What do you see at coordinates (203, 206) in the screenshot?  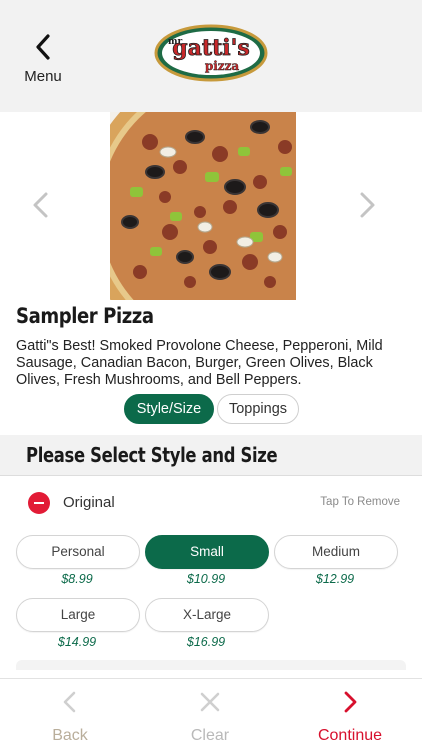 I see `pizza-image` at bounding box center [203, 206].